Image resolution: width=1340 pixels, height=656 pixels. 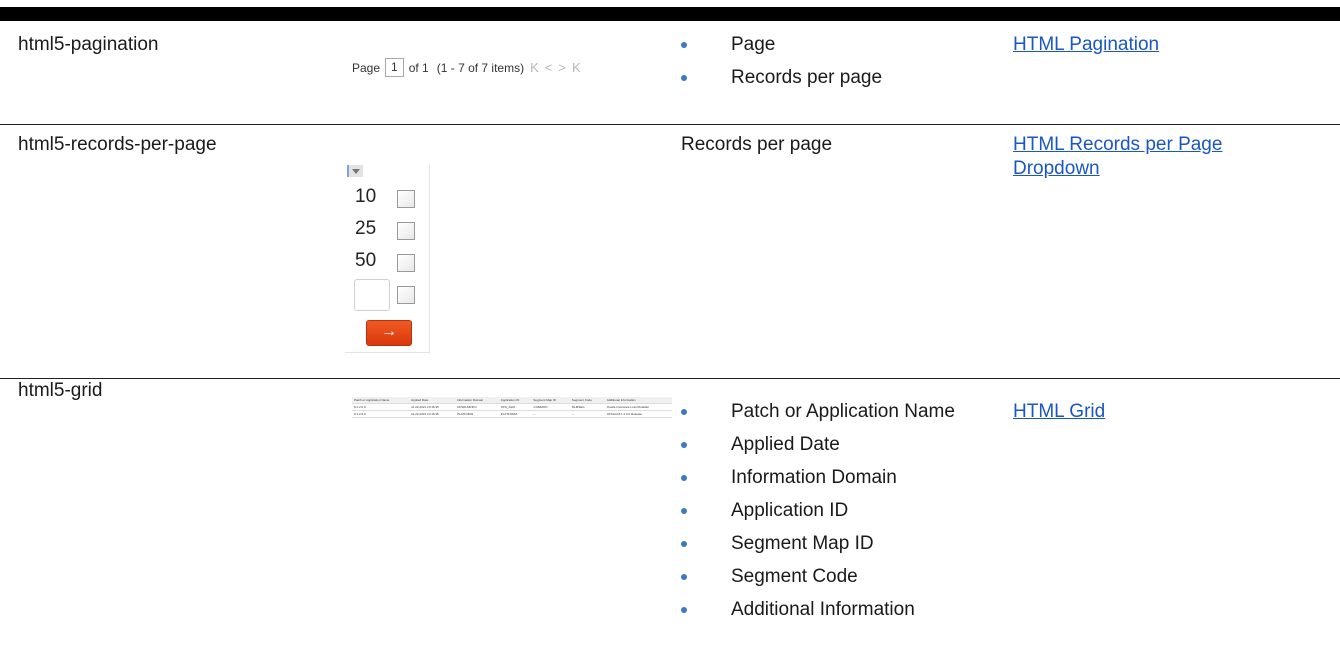 I want to click on pagination-preview: Page 1 of 1 (1 - 7 of 7 items) K < > K, so click(x=466, y=67).